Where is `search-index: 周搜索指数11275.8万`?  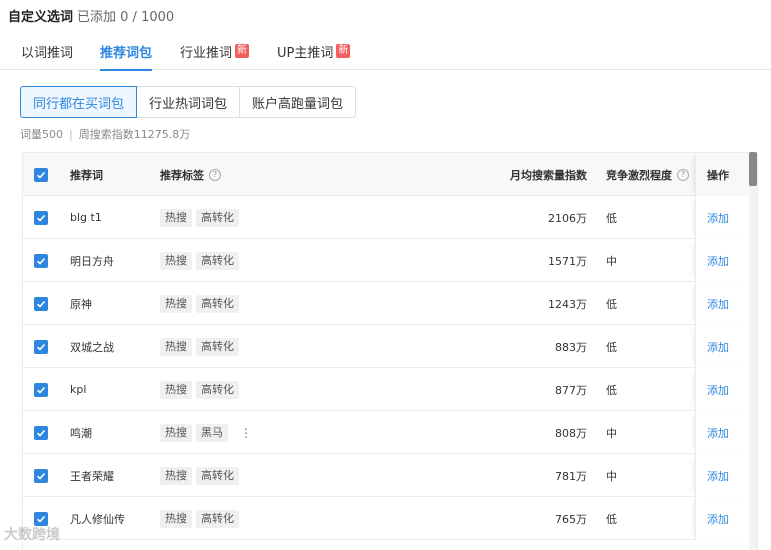
search-index: 周搜索指数11275.8万 is located at coordinates (134, 134).